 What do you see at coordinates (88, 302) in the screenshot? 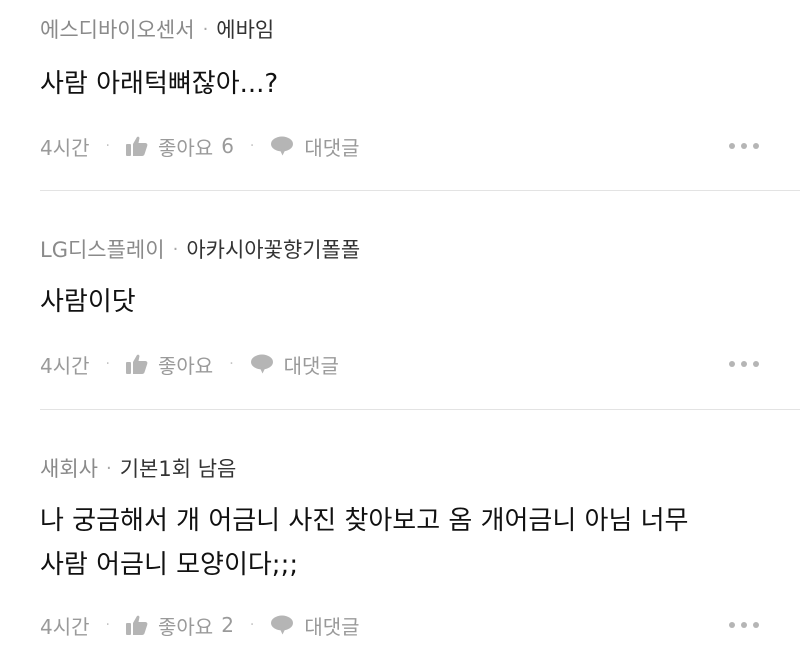
I see `comment-body-line: 사람이닷` at bounding box center [88, 302].